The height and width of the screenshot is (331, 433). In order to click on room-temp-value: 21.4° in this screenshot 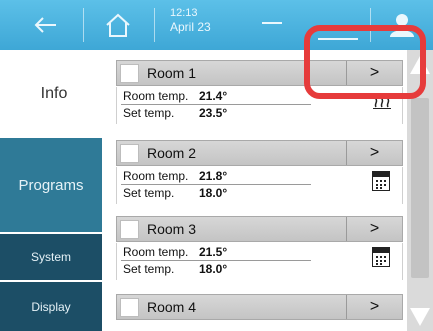, I will do `click(213, 96)`.